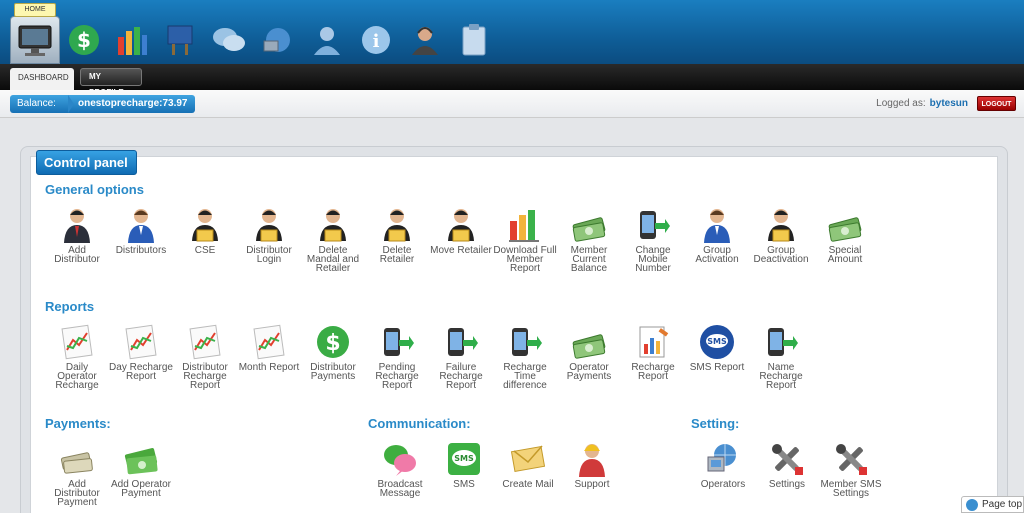 This screenshot has width=1024, height=513. What do you see at coordinates (229, 40) in the screenshot?
I see `chat-icon` at bounding box center [229, 40].